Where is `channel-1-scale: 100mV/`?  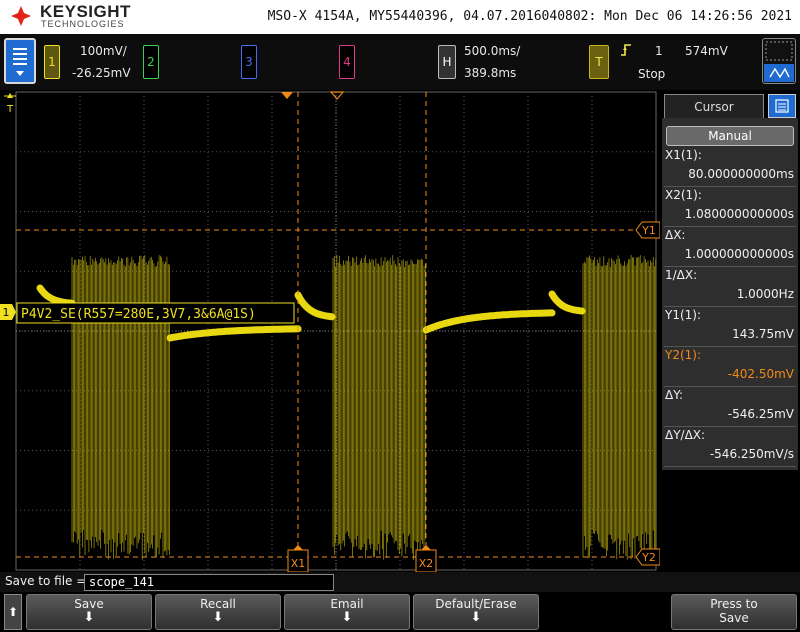
channel-1-scale: 100mV/ is located at coordinates (103, 51).